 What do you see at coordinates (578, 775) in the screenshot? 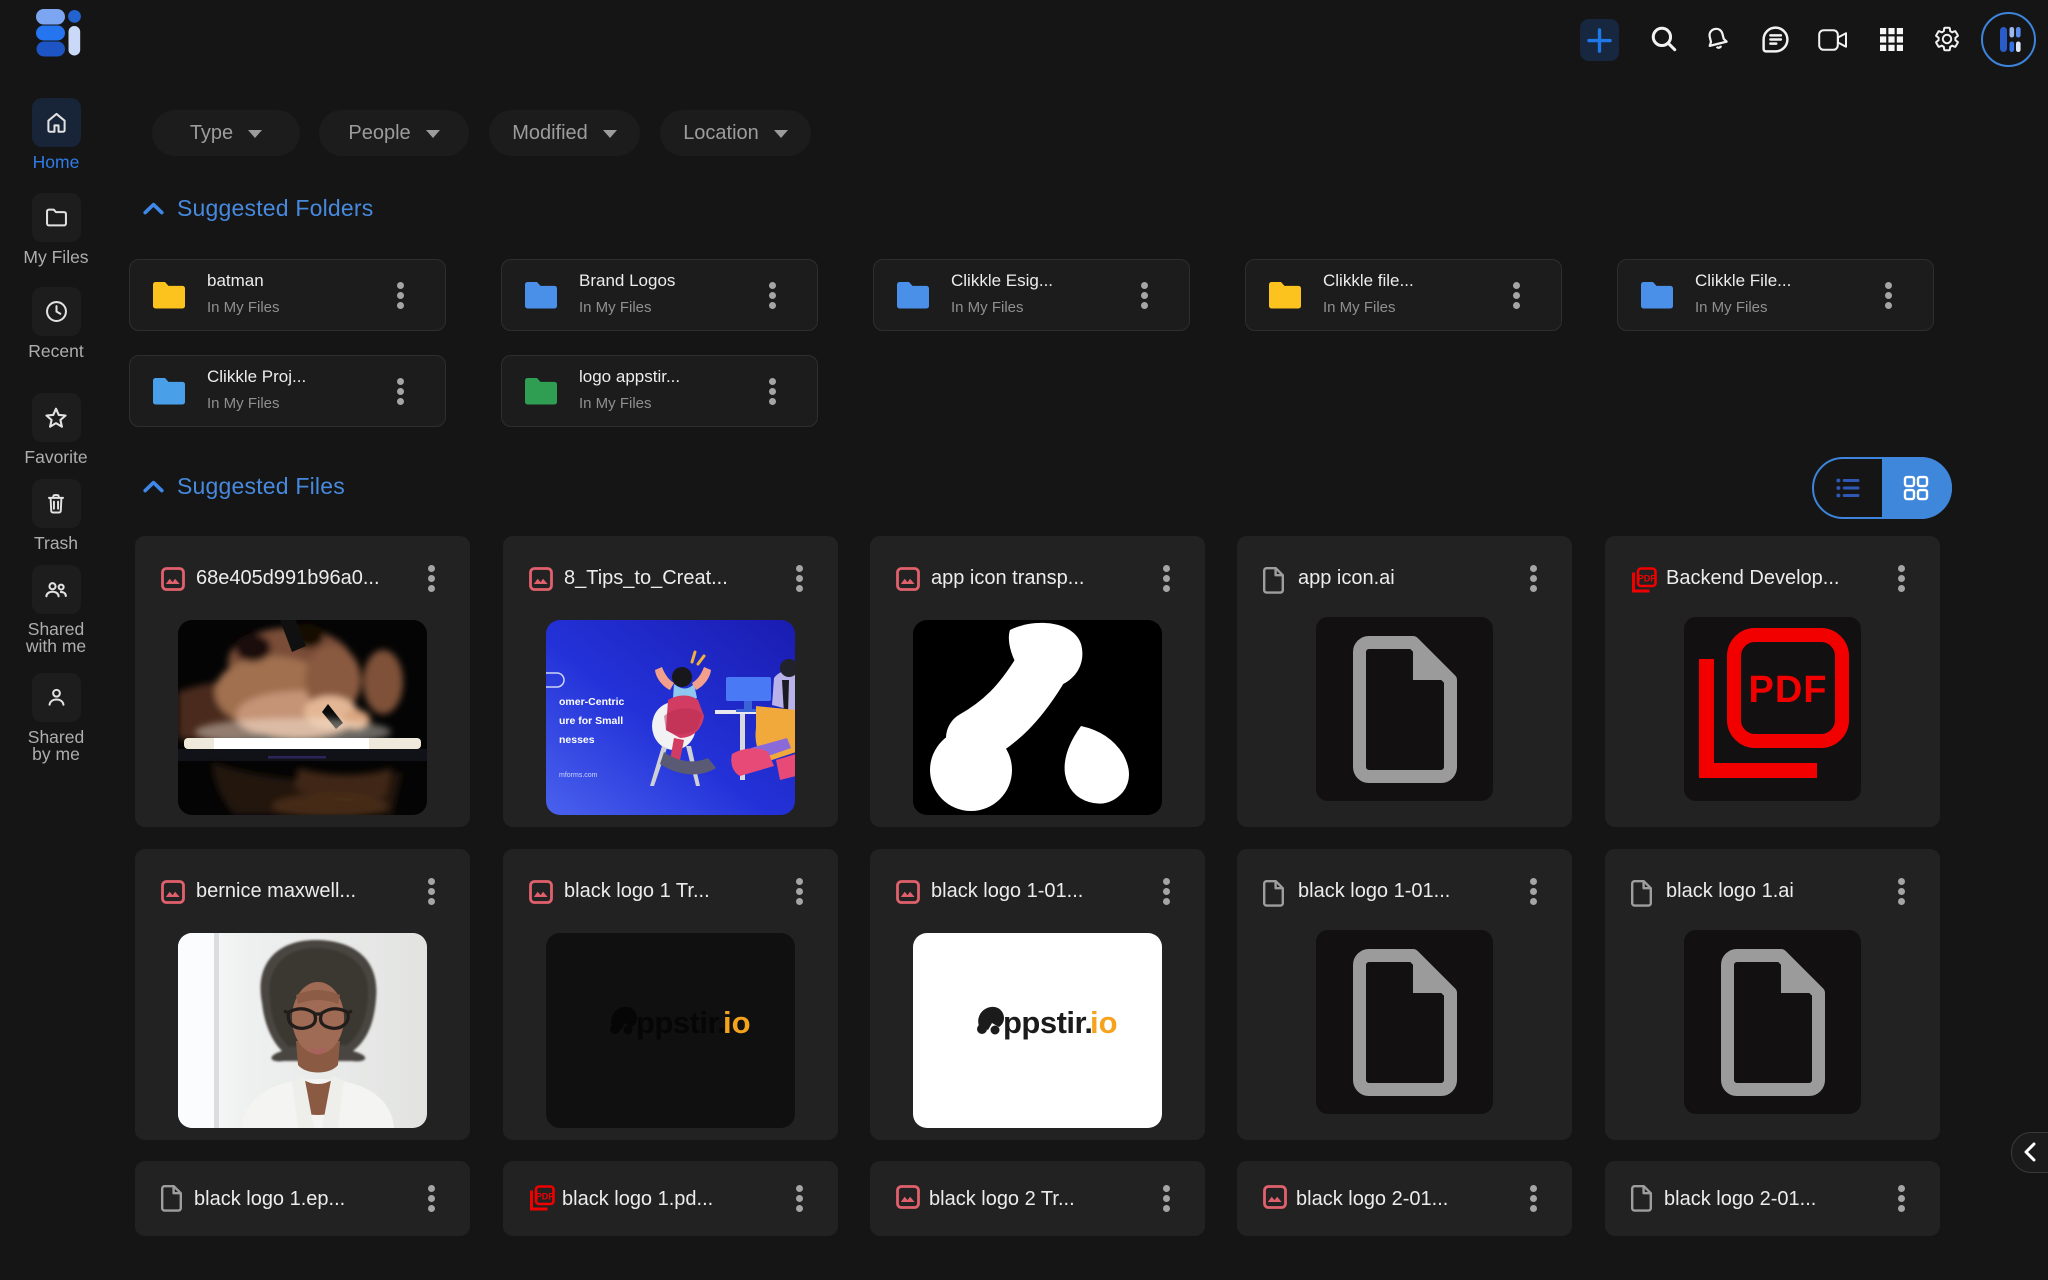
I see `svg-text: mforms.com` at bounding box center [578, 775].